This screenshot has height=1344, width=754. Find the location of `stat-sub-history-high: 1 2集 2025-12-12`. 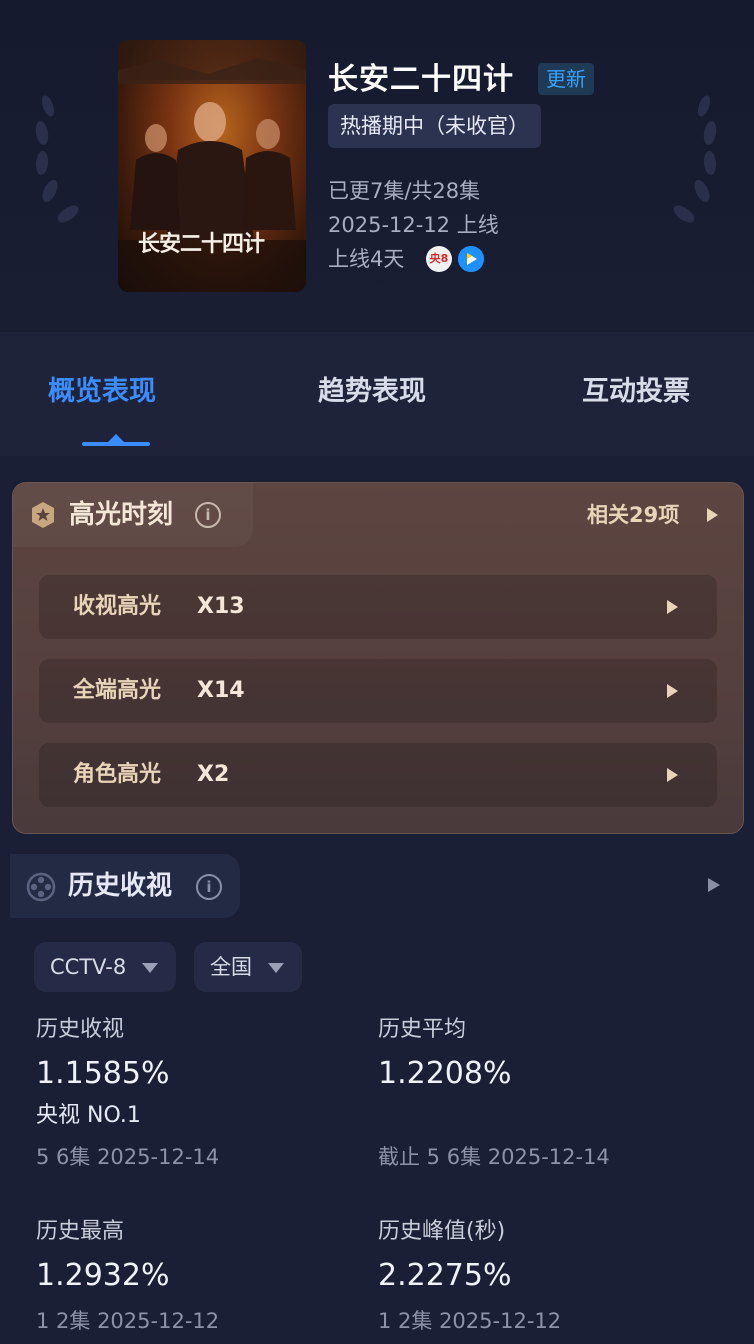

stat-sub-history-high: 1 2集 2025-12-12 is located at coordinates (128, 1321).